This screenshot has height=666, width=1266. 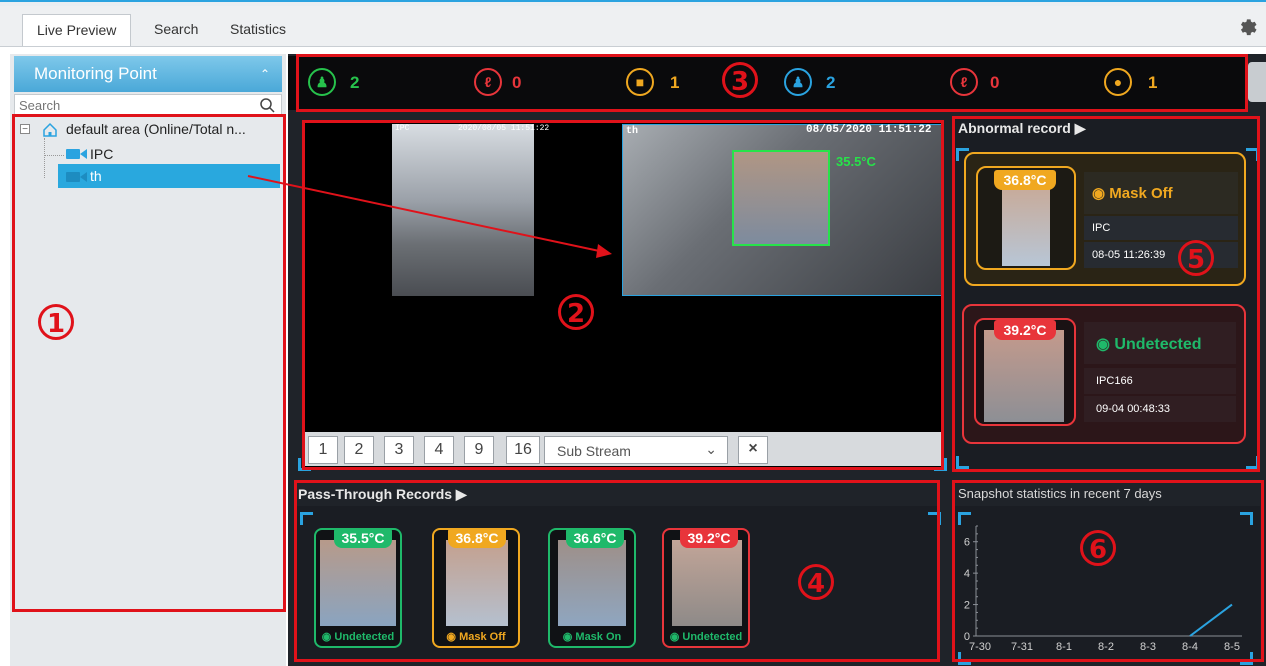 I want to click on annotation-arrow, so click(x=429, y=216).